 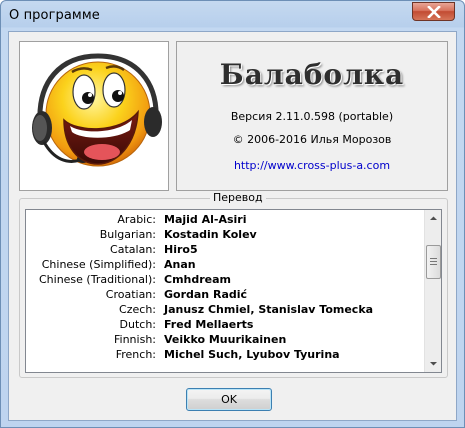 I want to click on ok-button-label: OK, so click(x=229, y=399).